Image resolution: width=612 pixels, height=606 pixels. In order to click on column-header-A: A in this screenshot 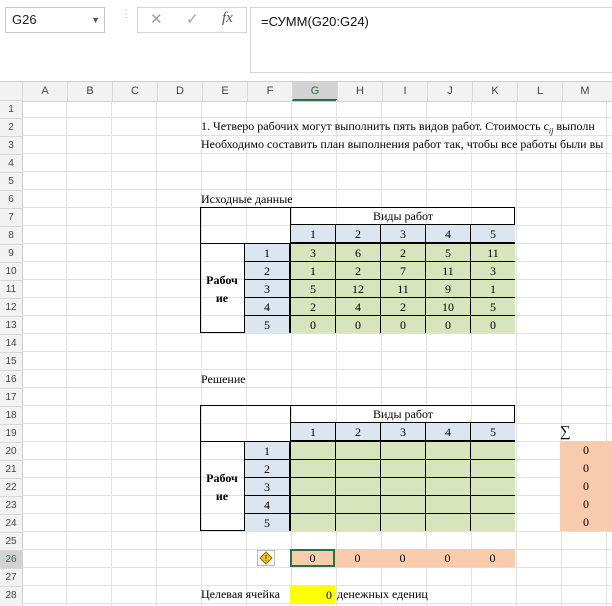, I will do `click(44, 91)`.